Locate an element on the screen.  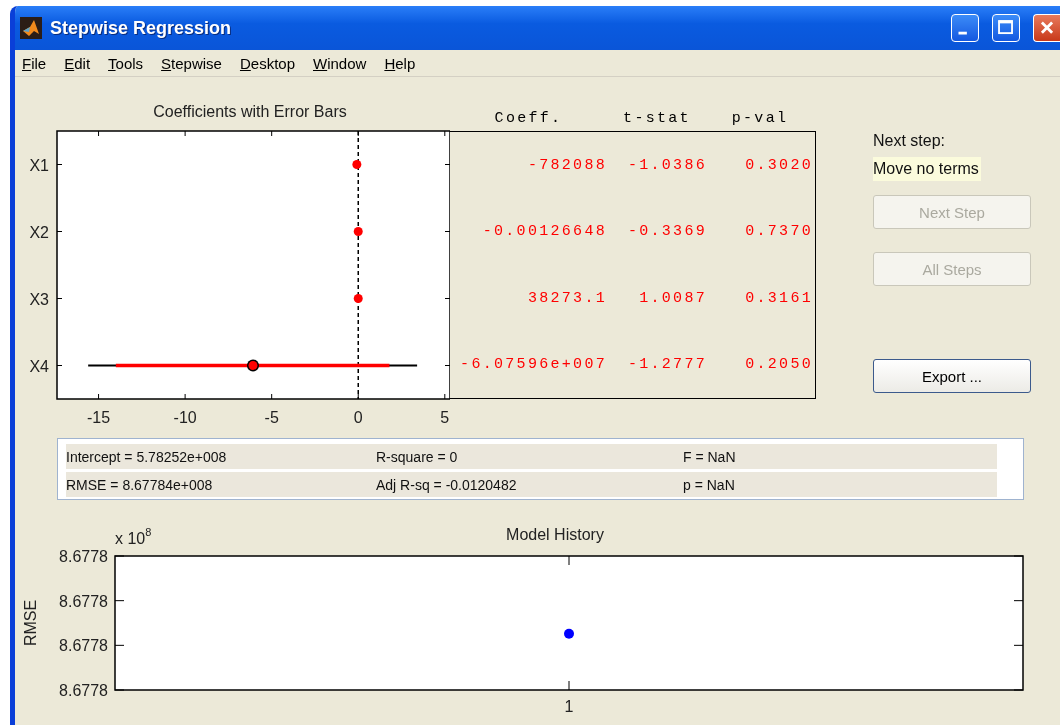
column-header: Coeff. is located at coordinates (528, 118).